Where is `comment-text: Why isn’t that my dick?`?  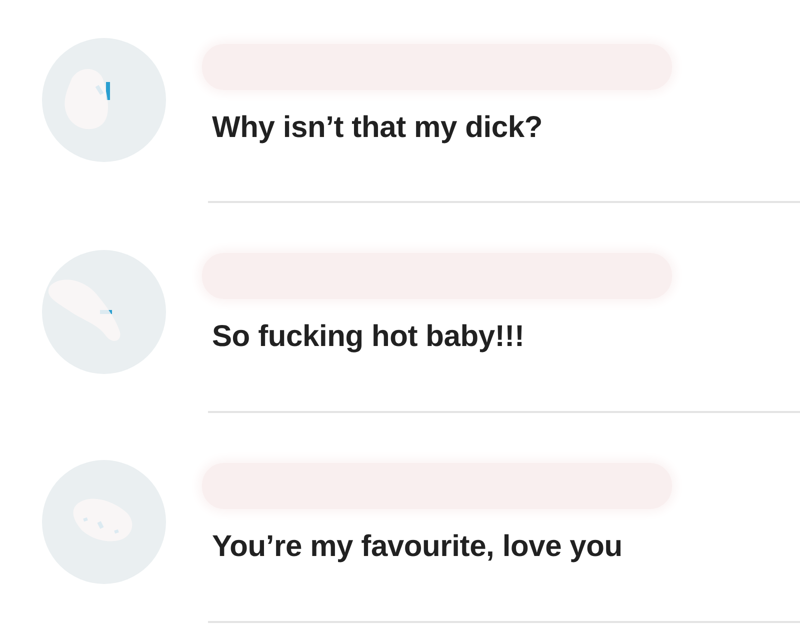 comment-text: Why isn’t that my dick? is located at coordinates (378, 128).